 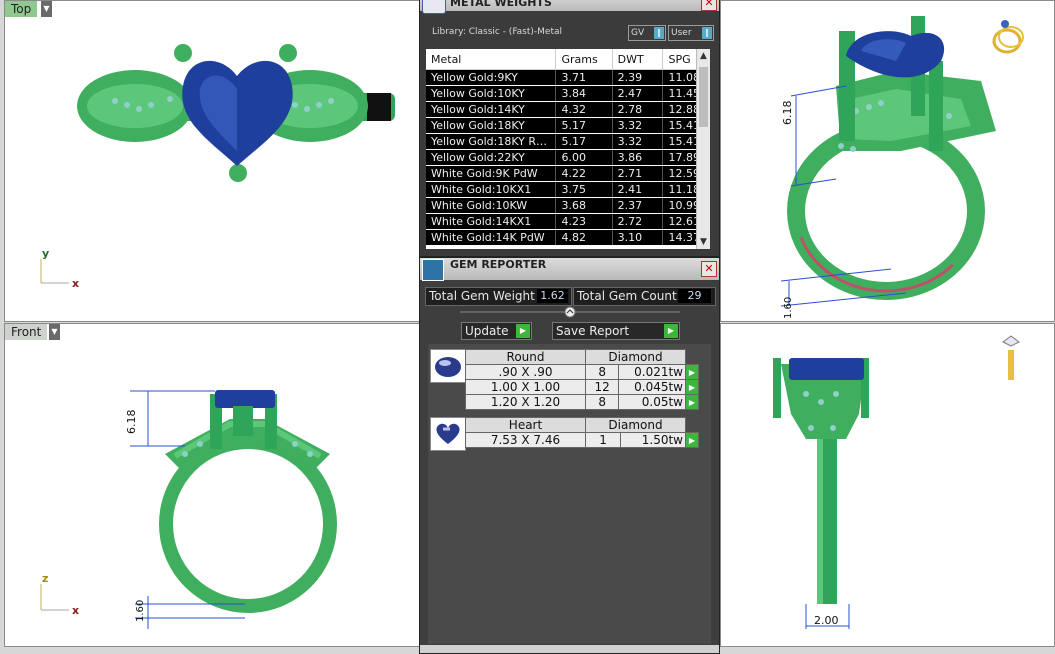 What do you see at coordinates (787, 113) in the screenshot?
I see `dimension-label-height: 6.18` at bounding box center [787, 113].